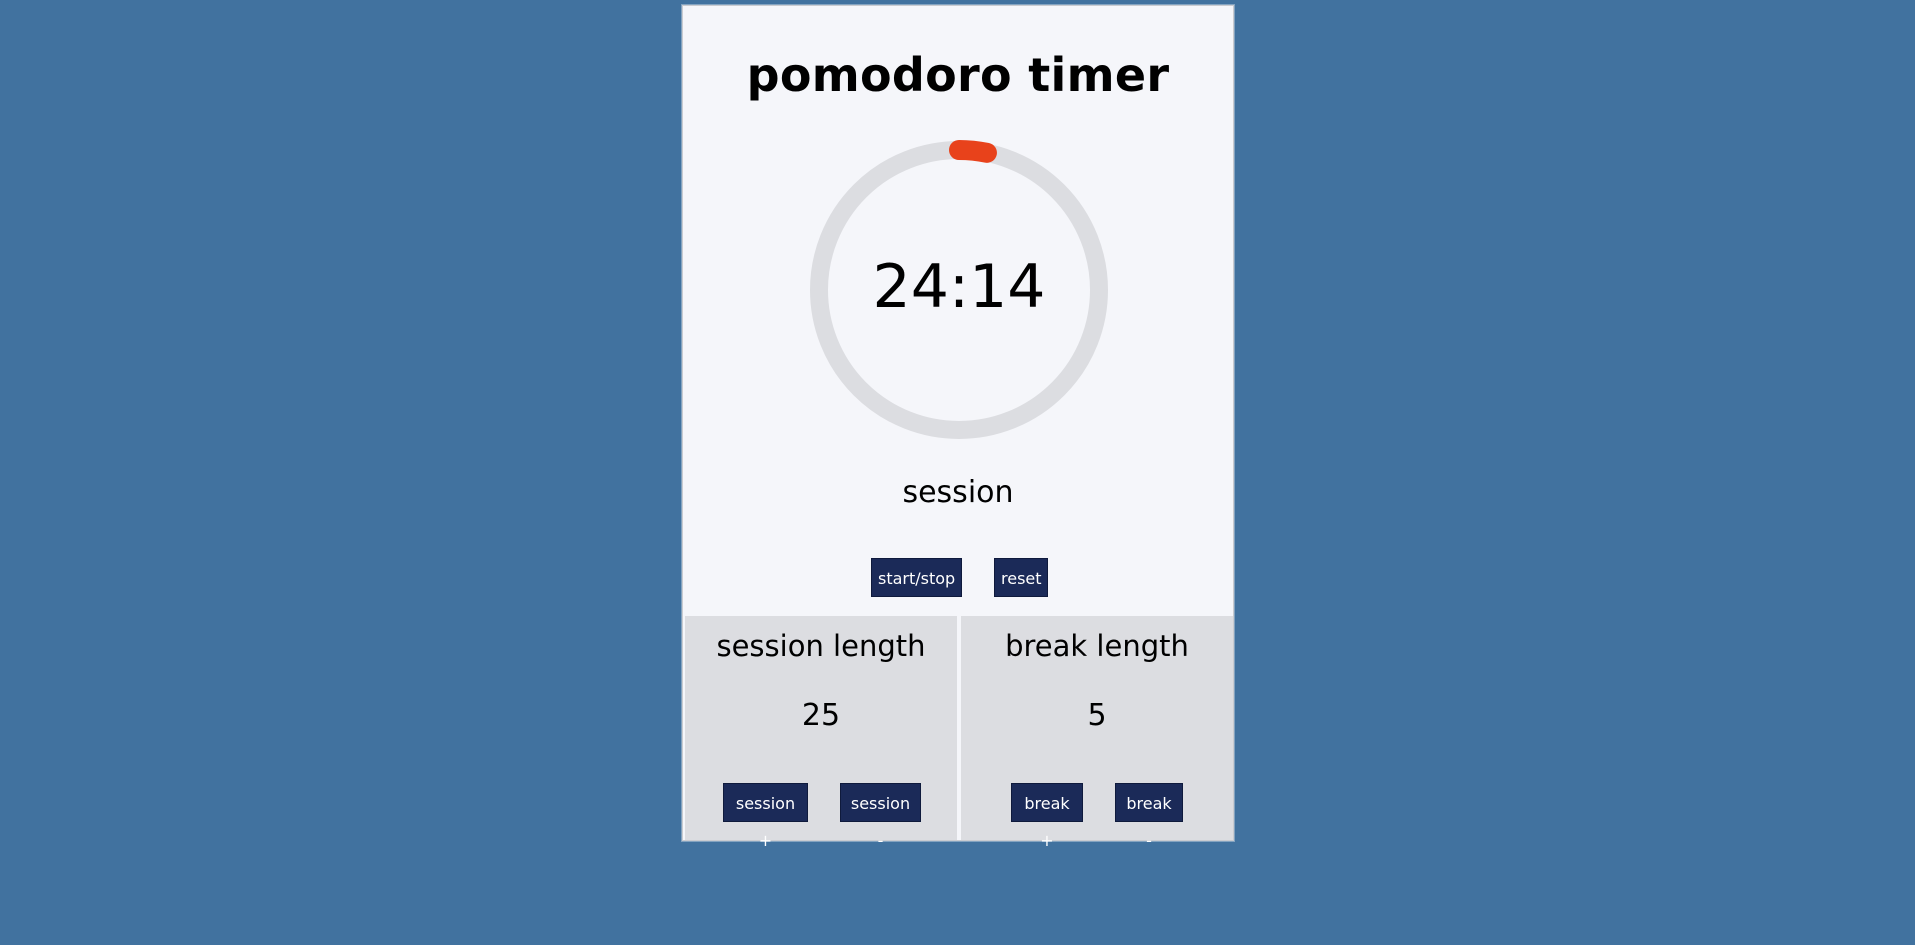  Describe the element at coordinates (958, 75) in the screenshot. I see `page-title: pomodoro timer` at that location.